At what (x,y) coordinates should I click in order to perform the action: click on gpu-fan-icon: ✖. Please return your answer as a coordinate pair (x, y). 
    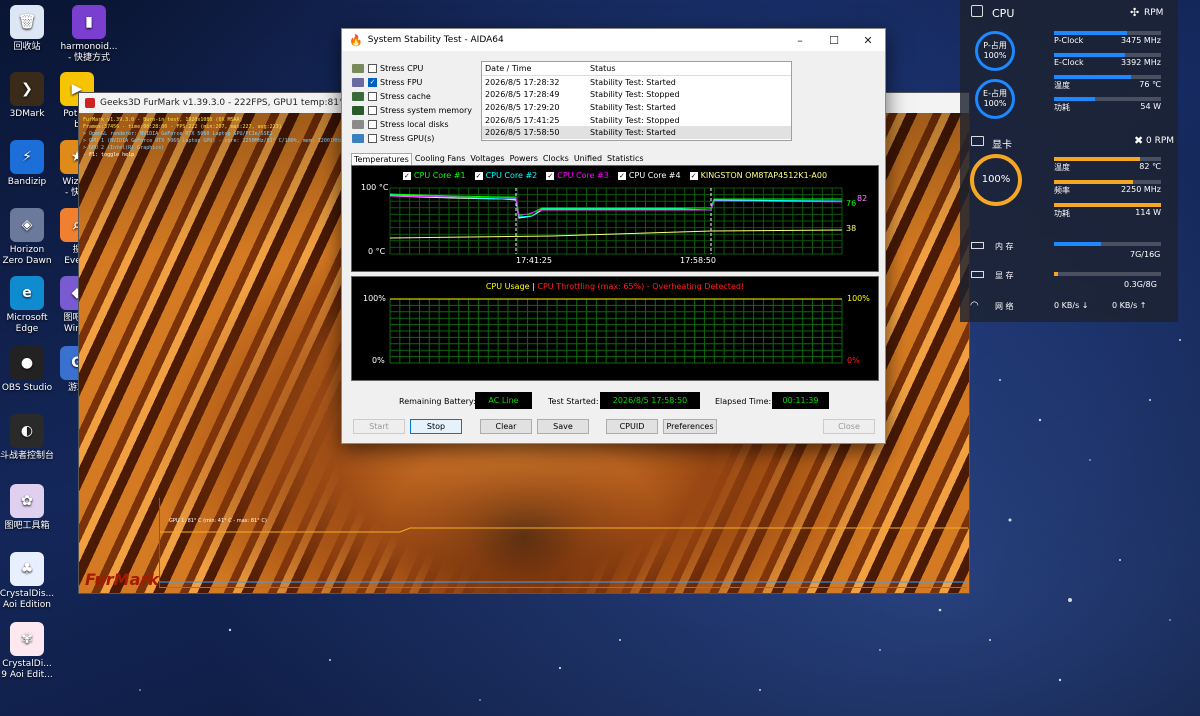
    Looking at the image, I should click on (1139, 140).